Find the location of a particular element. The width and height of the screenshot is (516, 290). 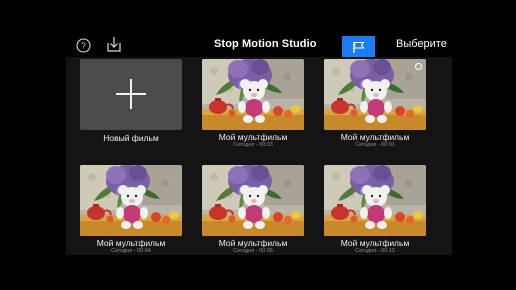

flag-icon is located at coordinates (358, 47).